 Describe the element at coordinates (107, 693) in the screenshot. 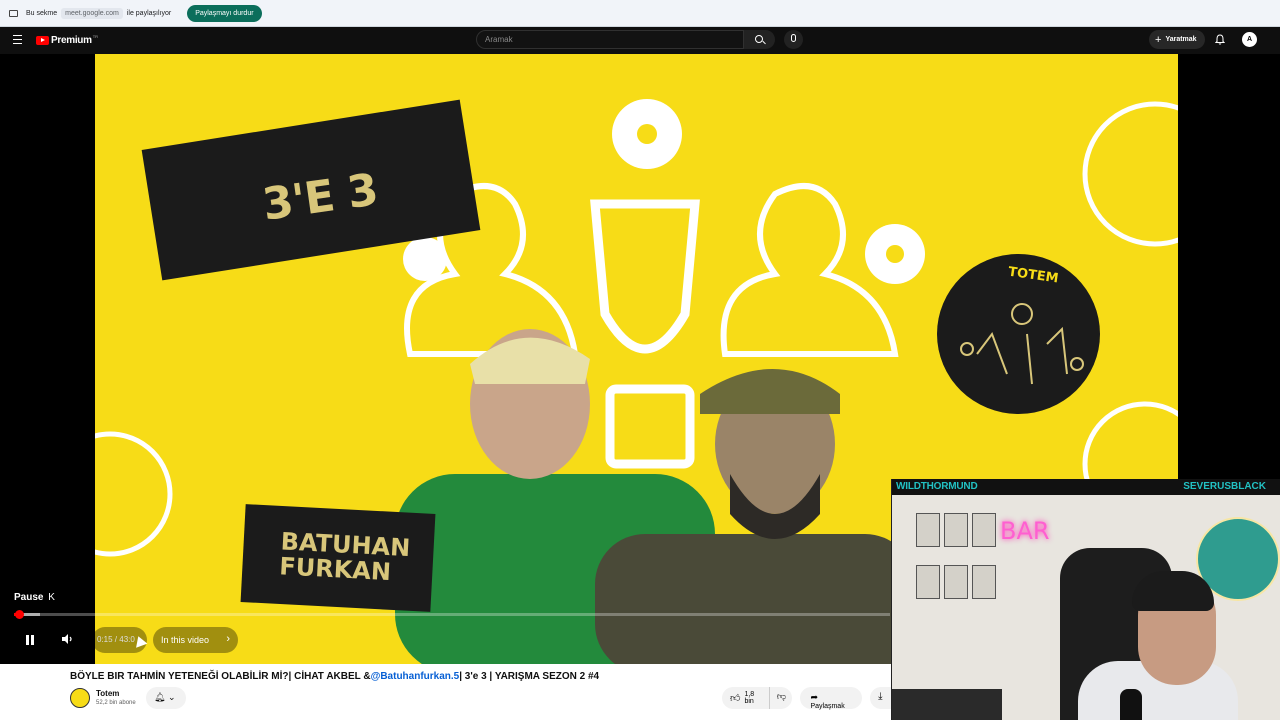

I see `channel-name: Totem` at that location.